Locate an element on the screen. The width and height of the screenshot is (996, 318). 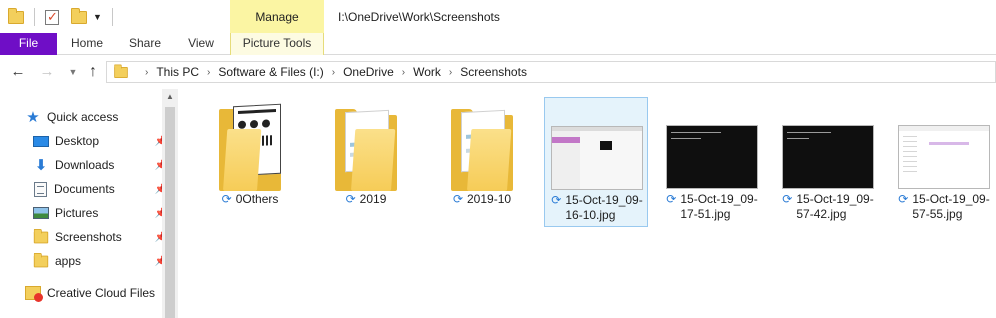
nav-item-pictures: Pictures 📌 is located at coordinates (103, 213).